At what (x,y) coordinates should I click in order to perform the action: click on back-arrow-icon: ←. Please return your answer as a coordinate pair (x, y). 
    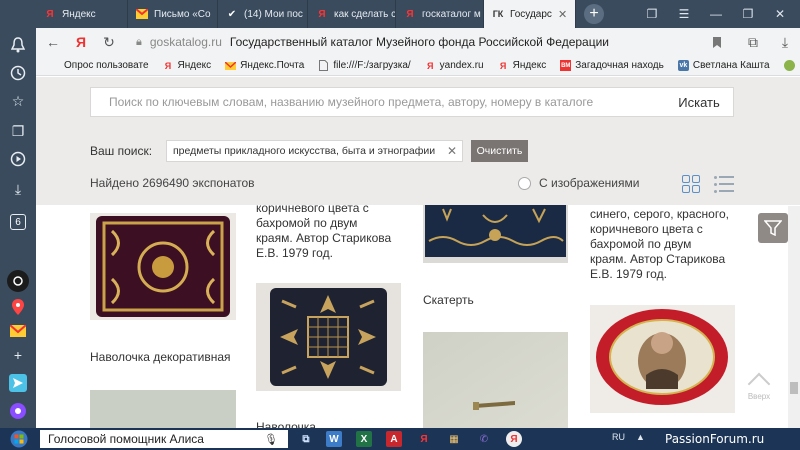
    Looking at the image, I should click on (53, 42).